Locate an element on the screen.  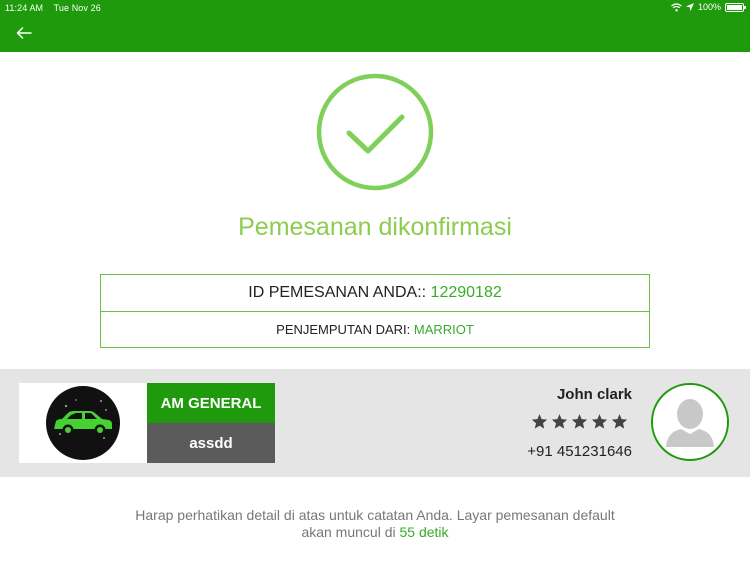
car-brand-label: AM GENERAL is located at coordinates (211, 403).